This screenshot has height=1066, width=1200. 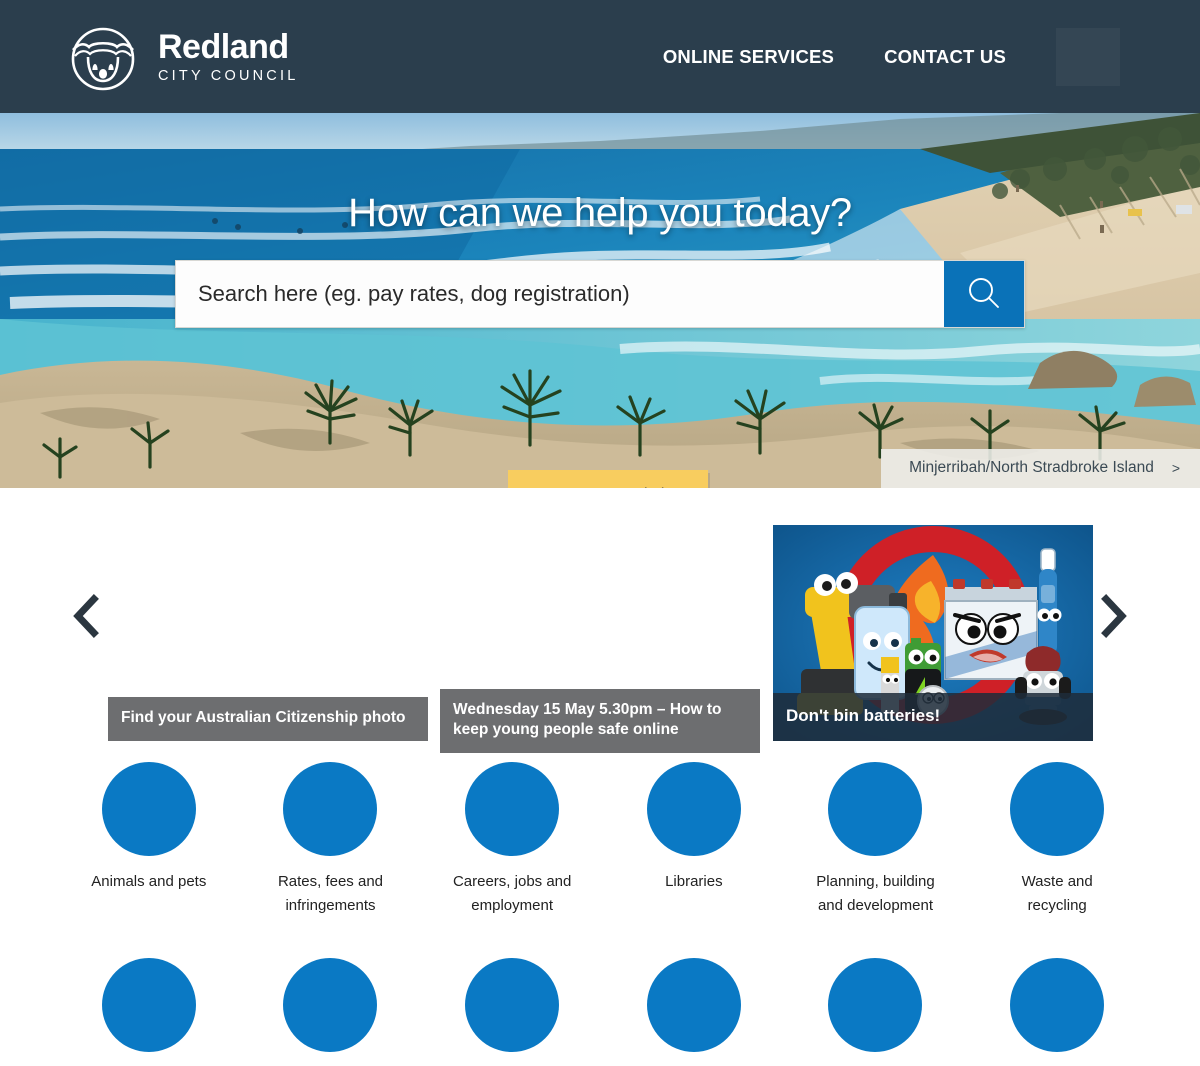 I want to click on carousel-card: Don't bin batteries!, so click(x=933, y=633).